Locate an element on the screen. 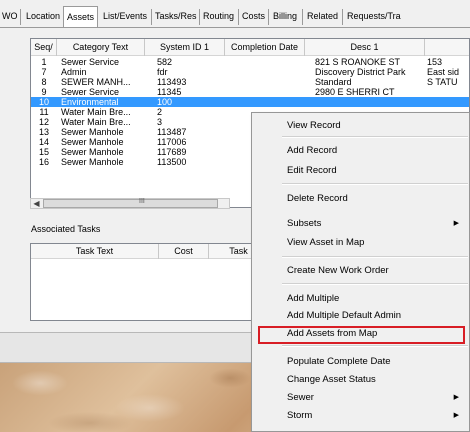 The image size is (470, 432). highlight-annotation-box is located at coordinates (361, 335).